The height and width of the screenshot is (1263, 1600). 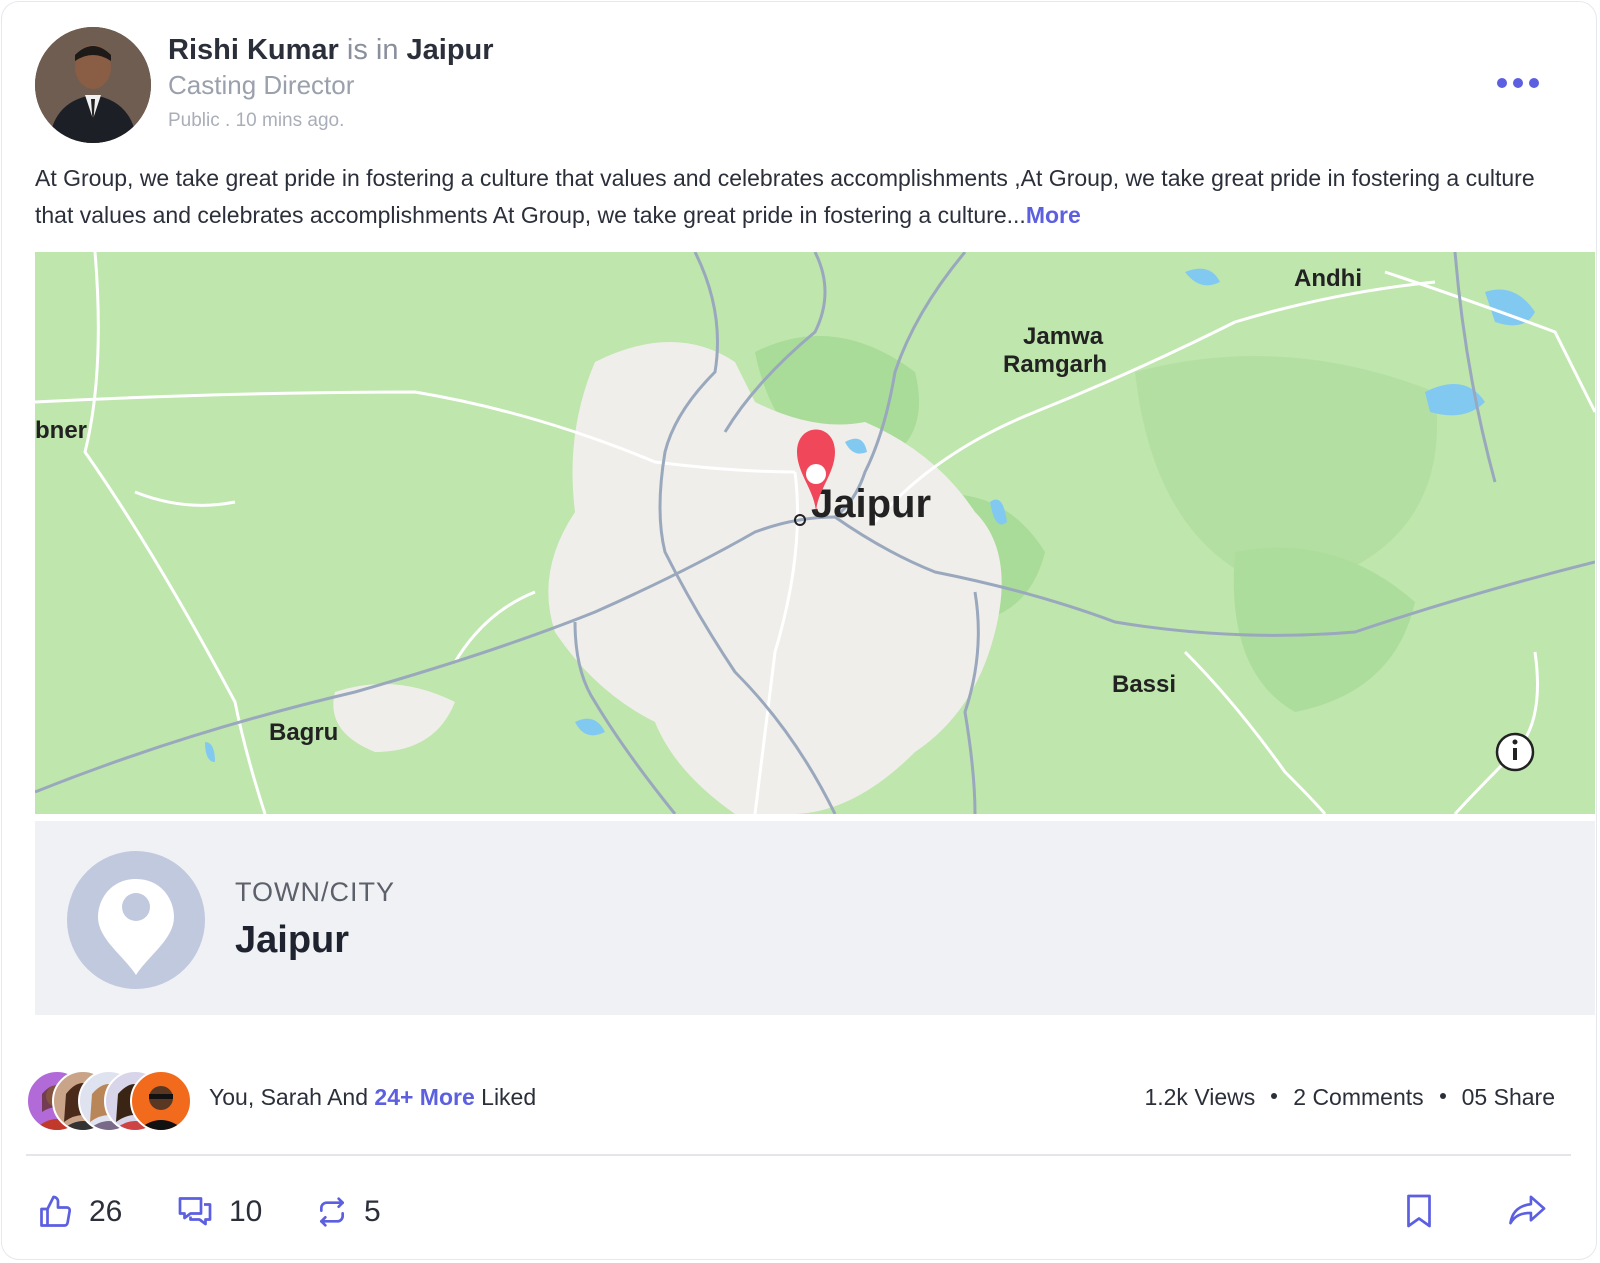 I want to click on map-label-jaipur: Jaipur, so click(x=871, y=504).